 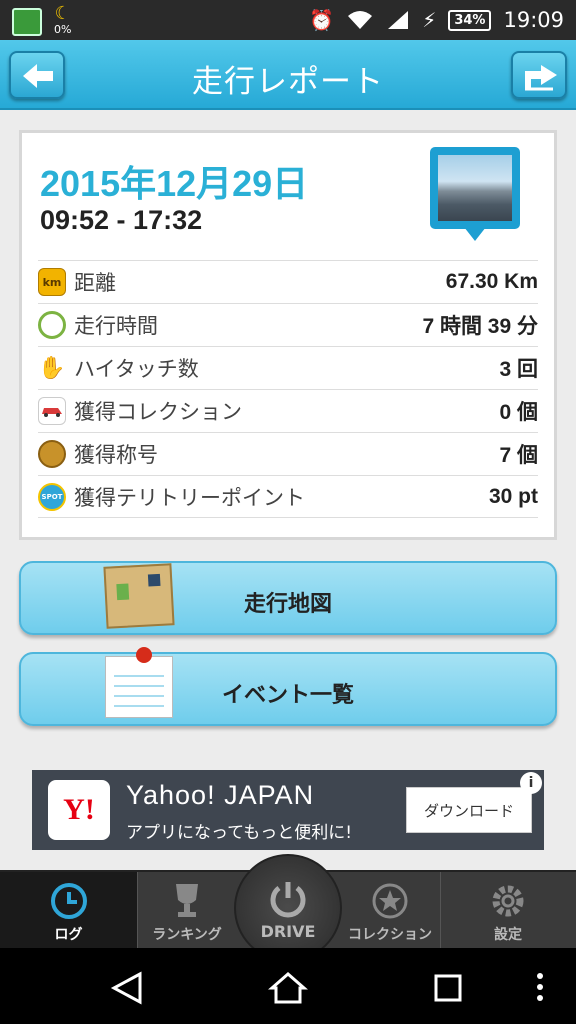 I want to click on spot-icon: SPOT, so click(x=52, y=496).